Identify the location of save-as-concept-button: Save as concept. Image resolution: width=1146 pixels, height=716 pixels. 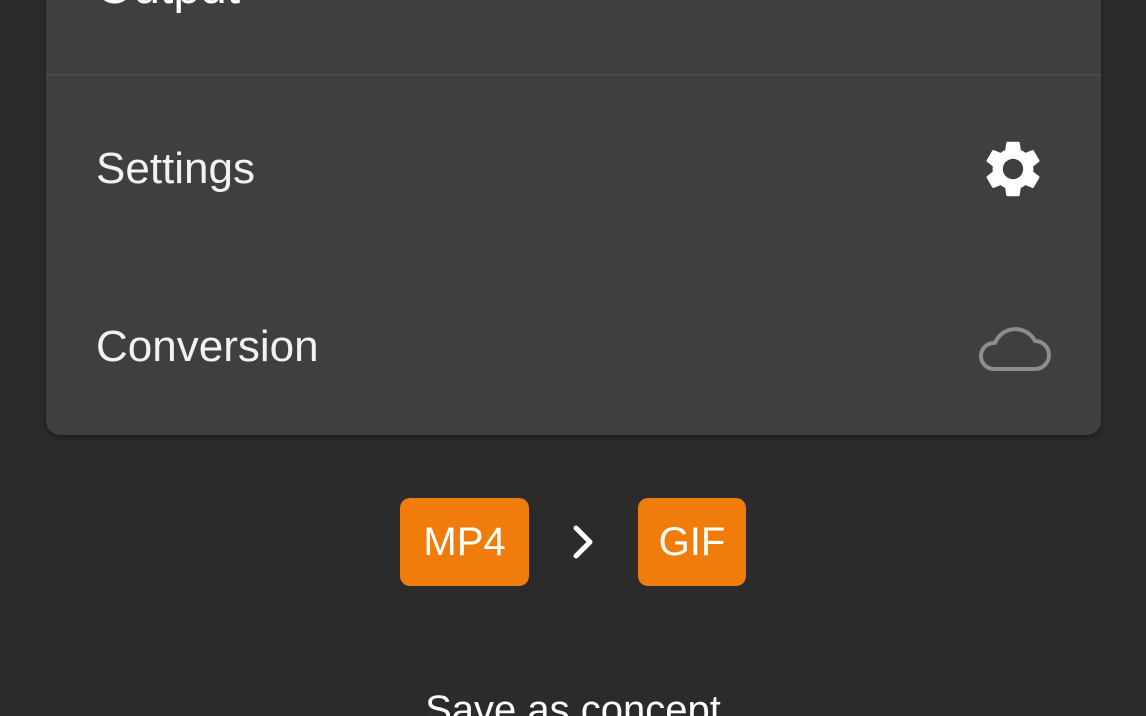
(573, 702).